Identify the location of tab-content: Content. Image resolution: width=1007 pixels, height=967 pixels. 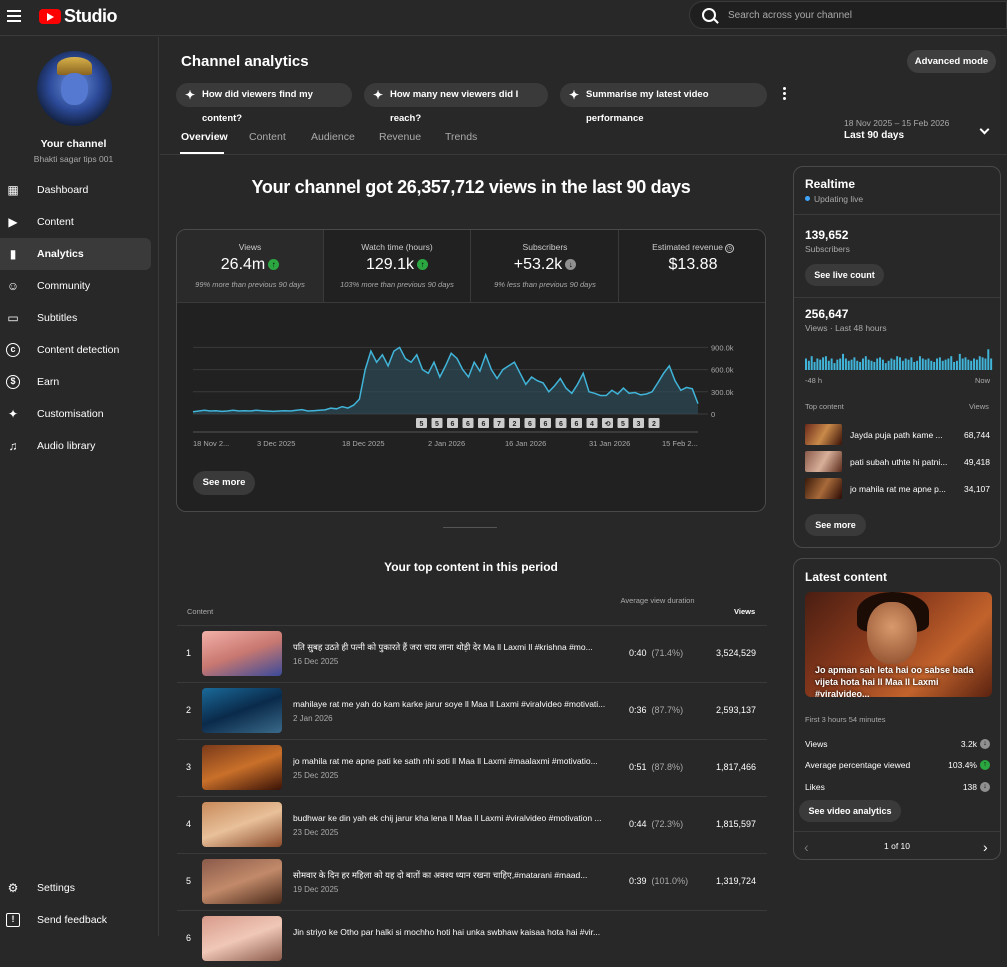
(267, 137).